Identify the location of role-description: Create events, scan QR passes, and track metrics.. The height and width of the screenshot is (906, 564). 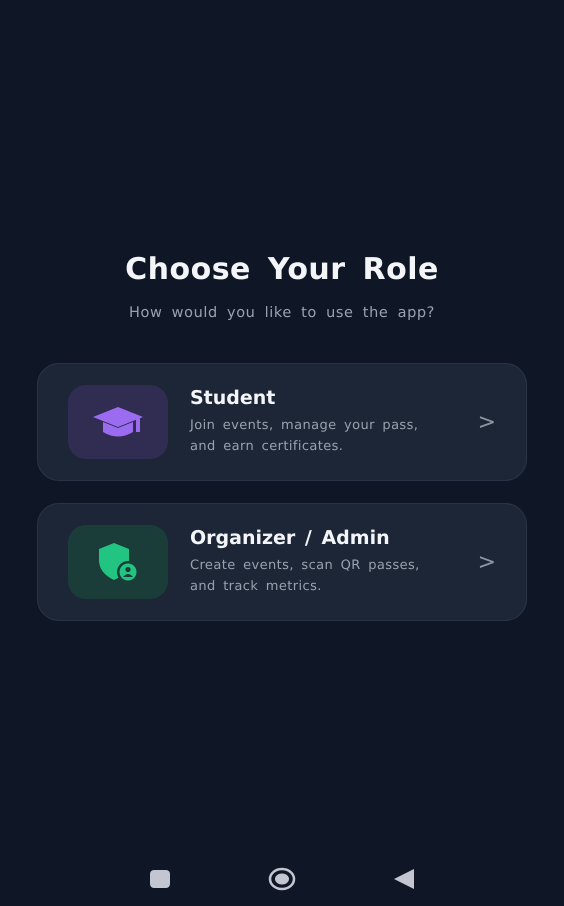
(305, 576).